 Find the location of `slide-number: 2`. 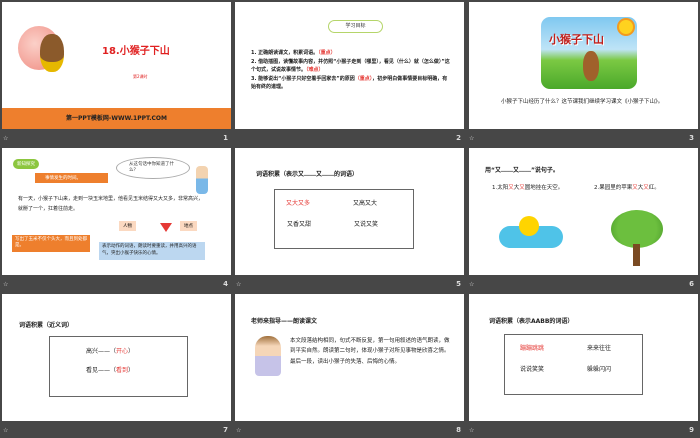

slide-number: 2 is located at coordinates (458, 138).